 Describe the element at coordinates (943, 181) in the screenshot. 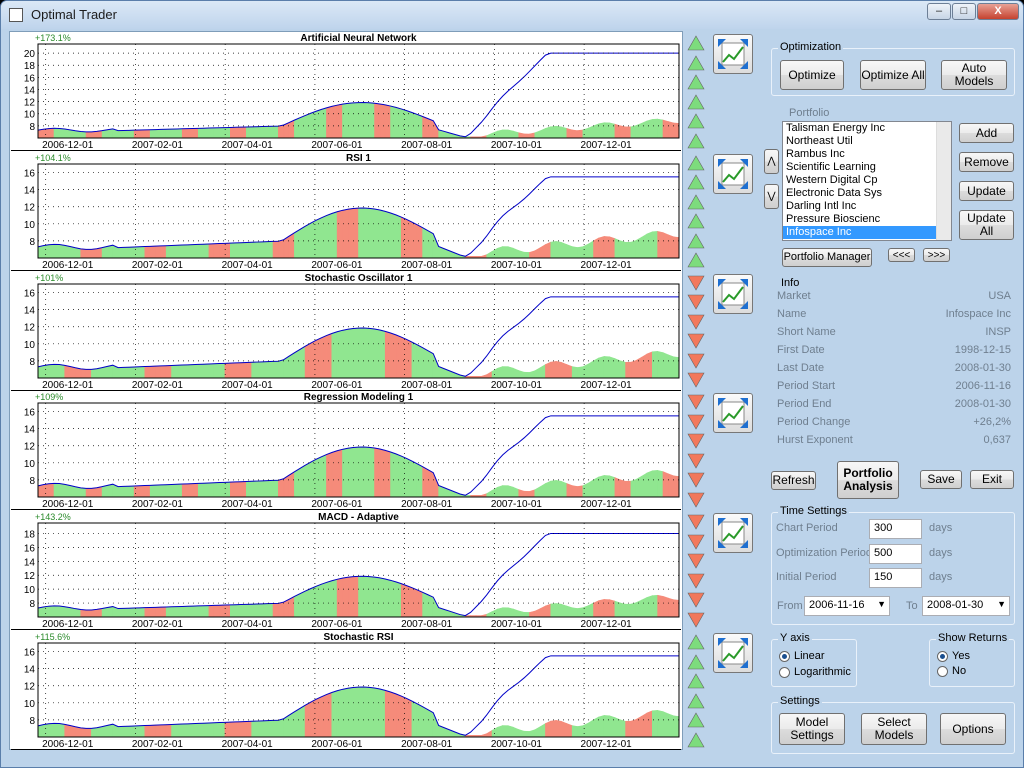

I see `list-scrollbar` at that location.